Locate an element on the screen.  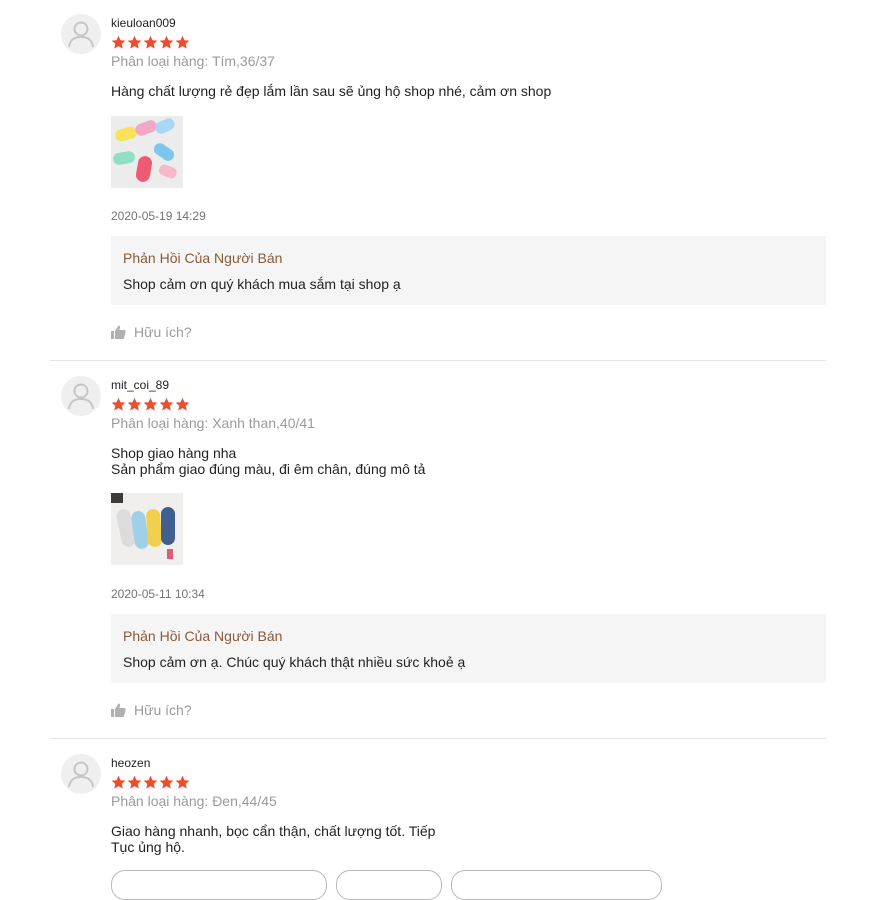
pastel-slippers-photo is located at coordinates (147, 152).